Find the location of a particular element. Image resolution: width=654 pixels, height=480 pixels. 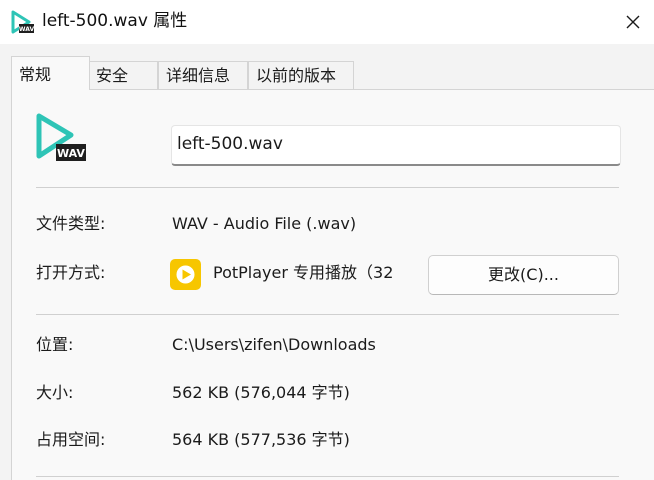

location-label: 位置: is located at coordinates (55, 344).